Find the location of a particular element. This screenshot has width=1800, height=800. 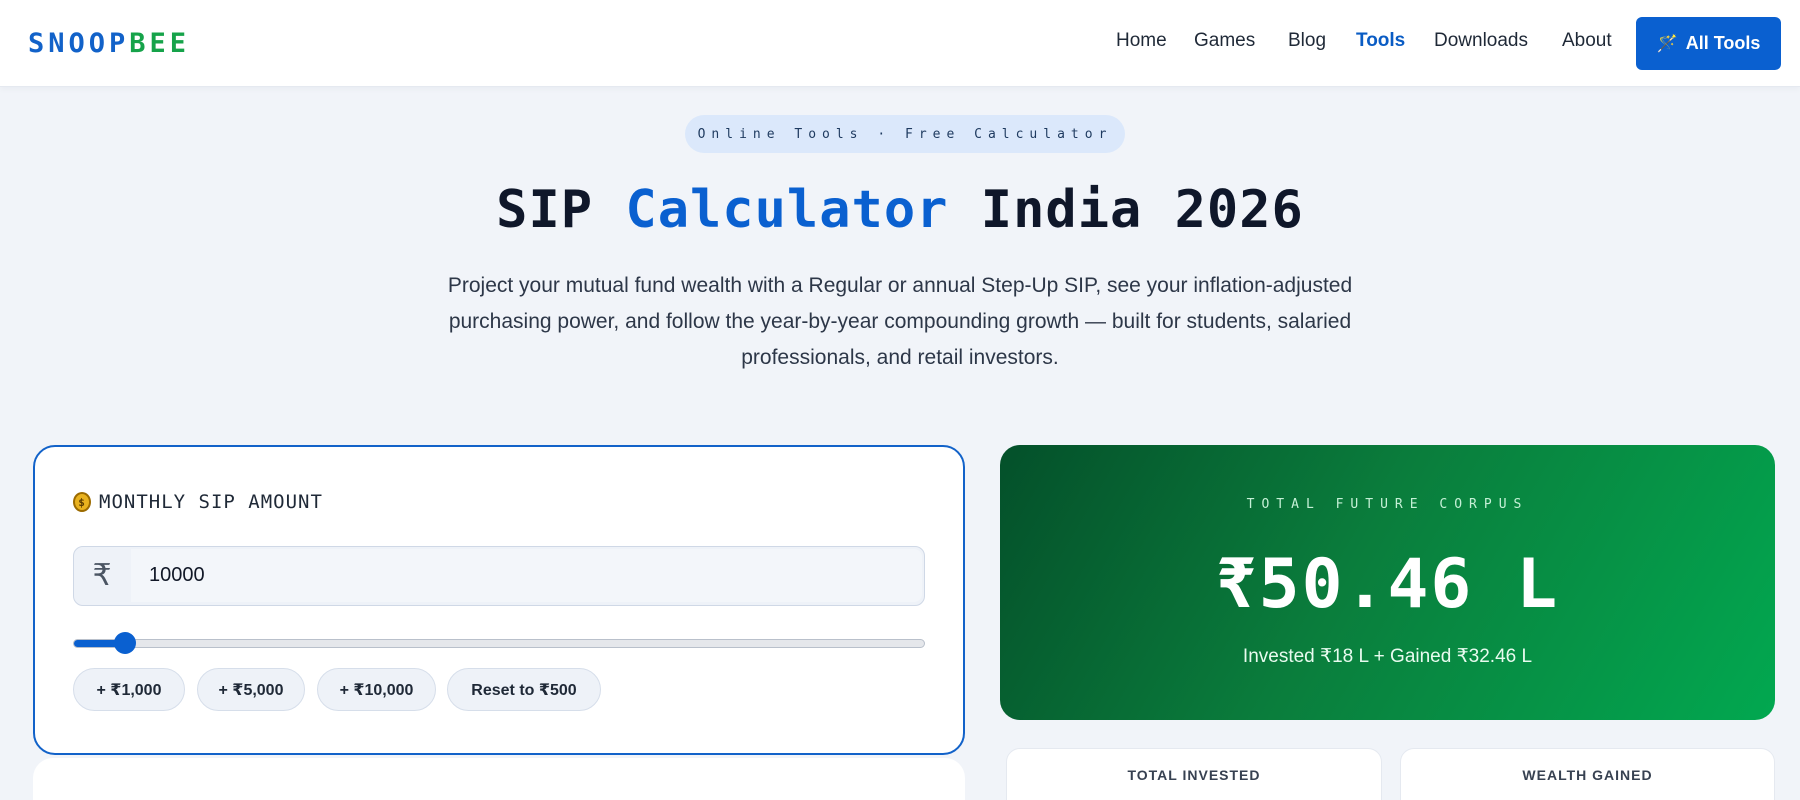

sip-amount-input is located at coordinates (526, 575).